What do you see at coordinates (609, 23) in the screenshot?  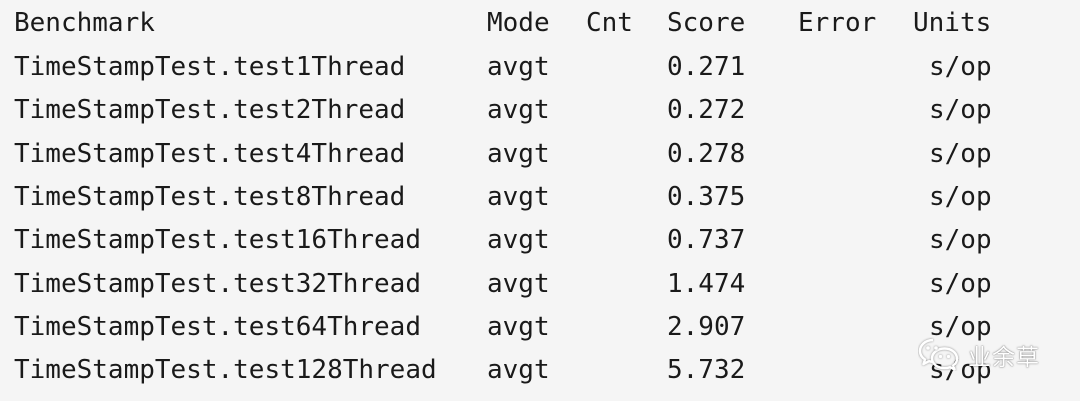 I see `header-cnt: Cnt` at bounding box center [609, 23].